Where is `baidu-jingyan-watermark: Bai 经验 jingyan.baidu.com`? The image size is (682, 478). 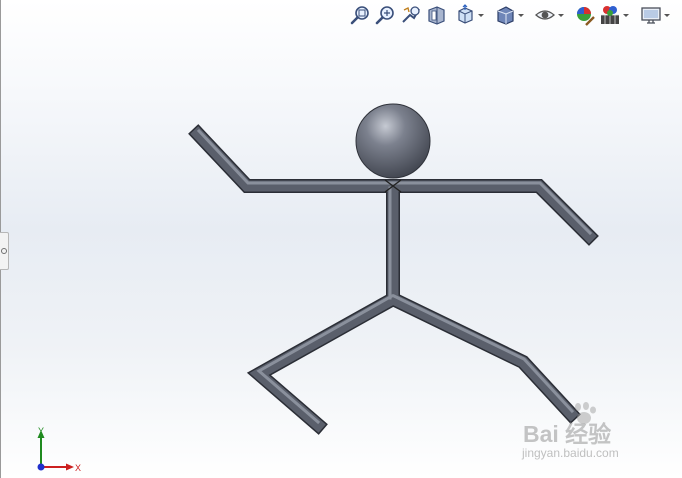
baidu-jingyan-watermark: Bai 经验 jingyan.baidu.com is located at coordinates (600, 433).